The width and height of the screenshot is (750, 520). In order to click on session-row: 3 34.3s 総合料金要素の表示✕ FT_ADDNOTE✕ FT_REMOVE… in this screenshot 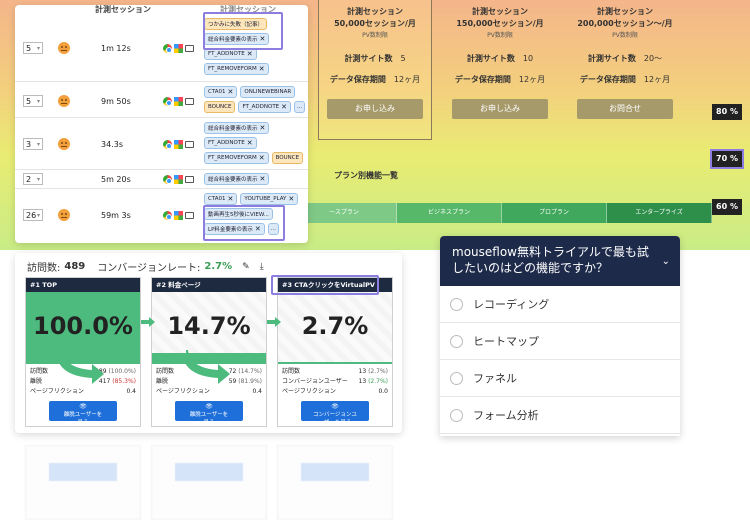, I will do `click(161, 144)`.